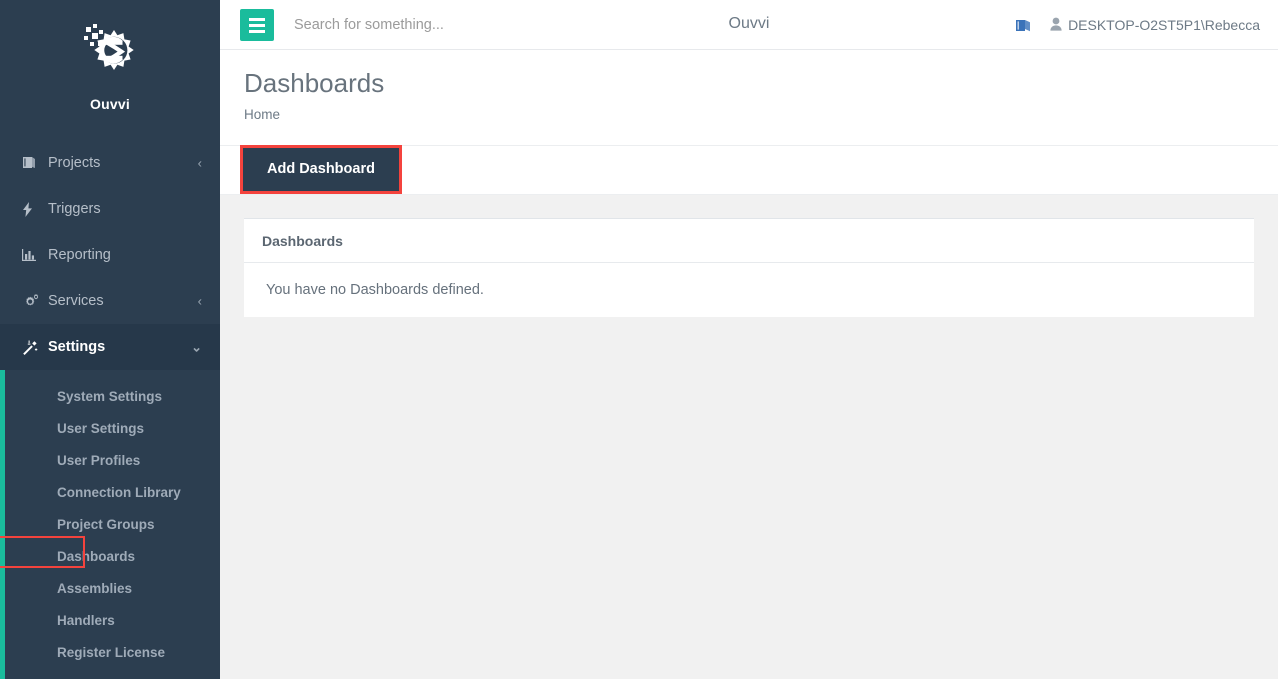 The image size is (1278, 679). I want to click on sidebar-subitem-user-profiles: User Profiles, so click(110, 460).